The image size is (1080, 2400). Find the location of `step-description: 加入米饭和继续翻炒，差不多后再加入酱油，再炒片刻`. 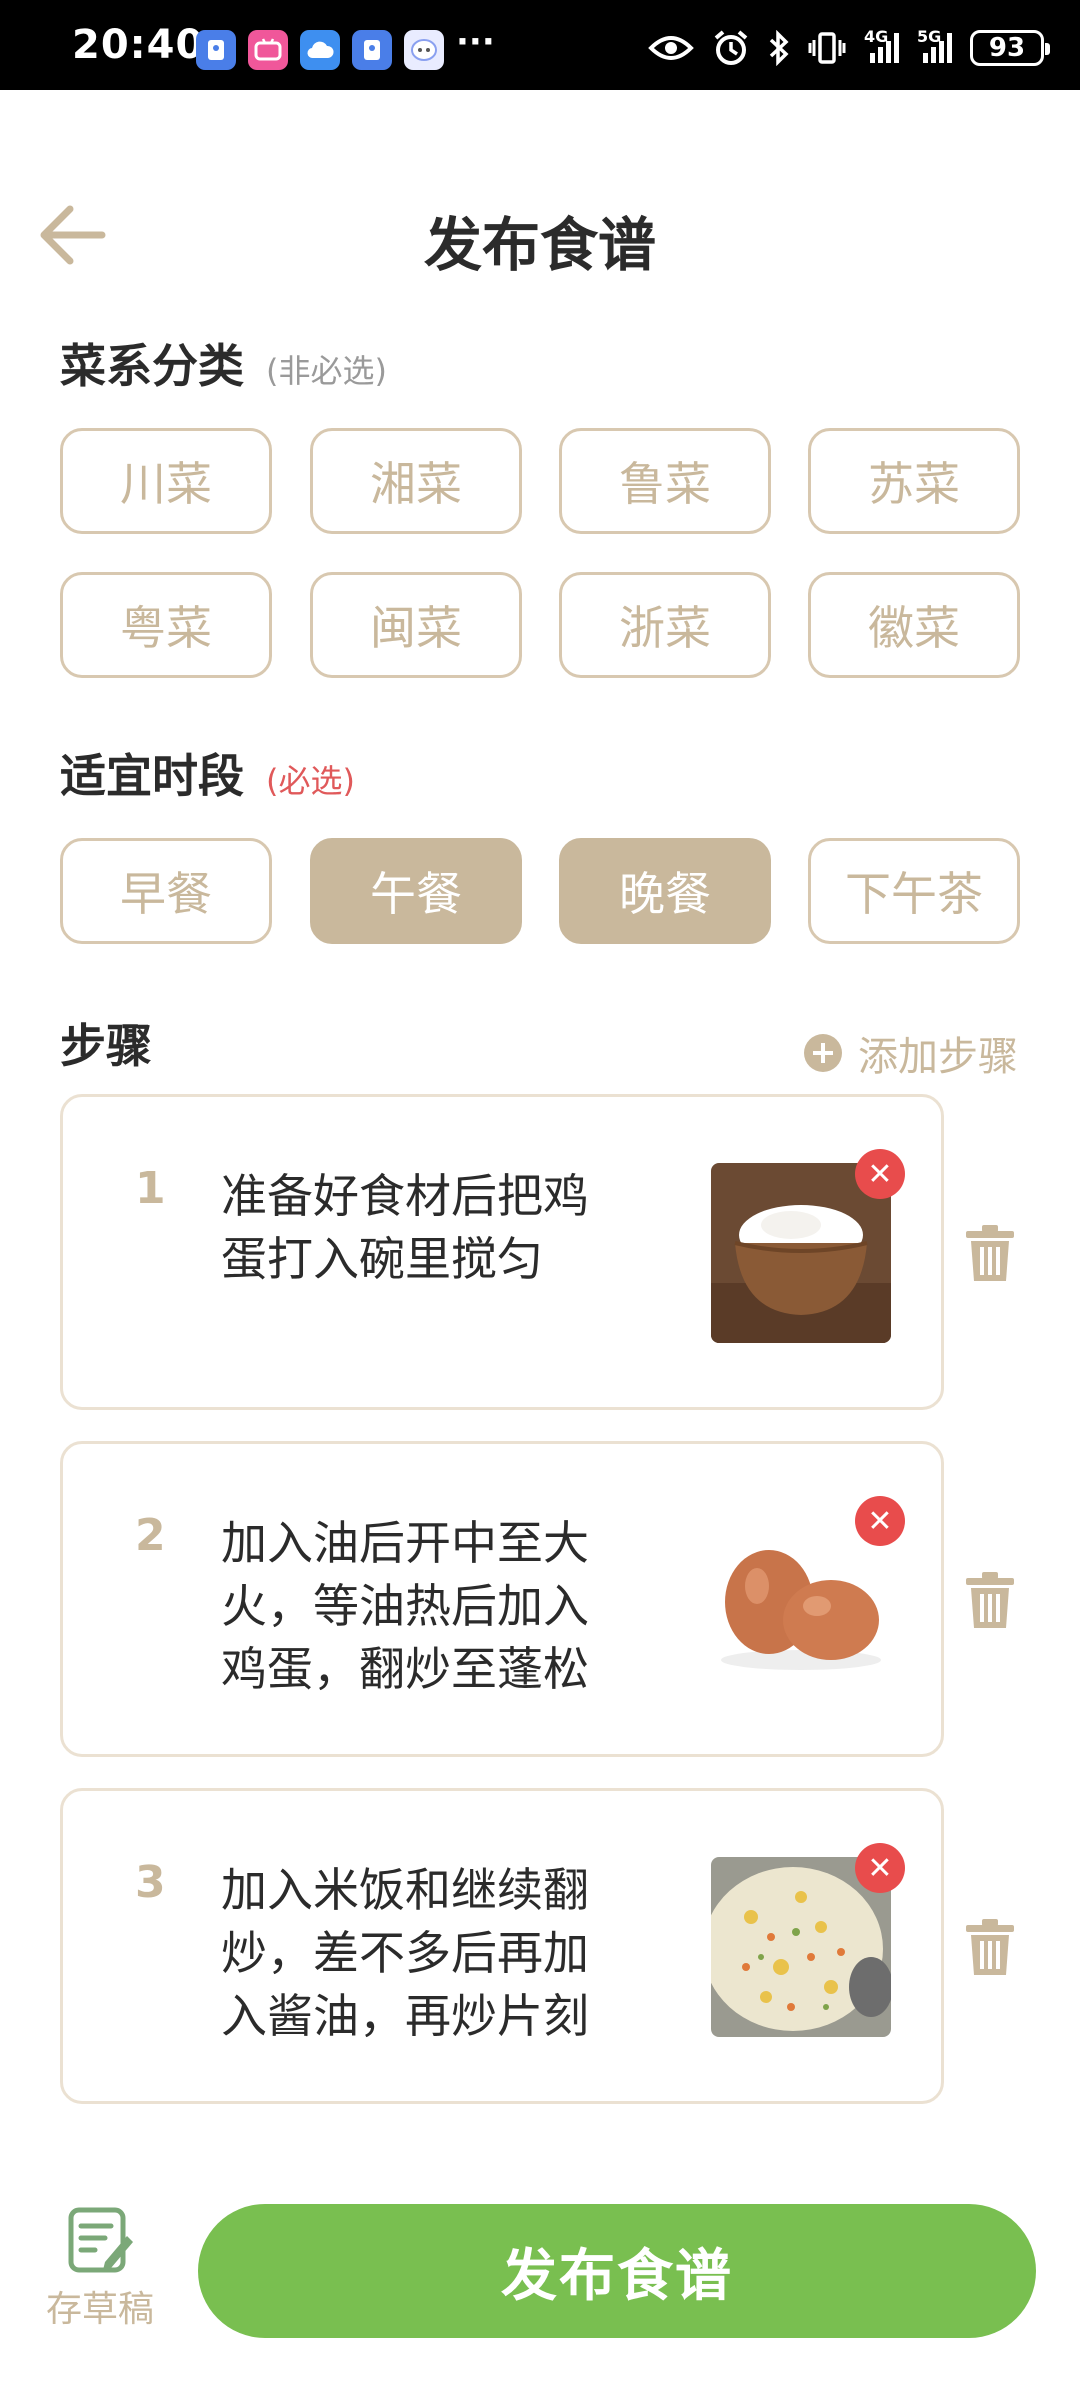

step-description: 加入米饭和继续翻炒，差不多后再加入酱油，再炒片刻 is located at coordinates (421, 1952).